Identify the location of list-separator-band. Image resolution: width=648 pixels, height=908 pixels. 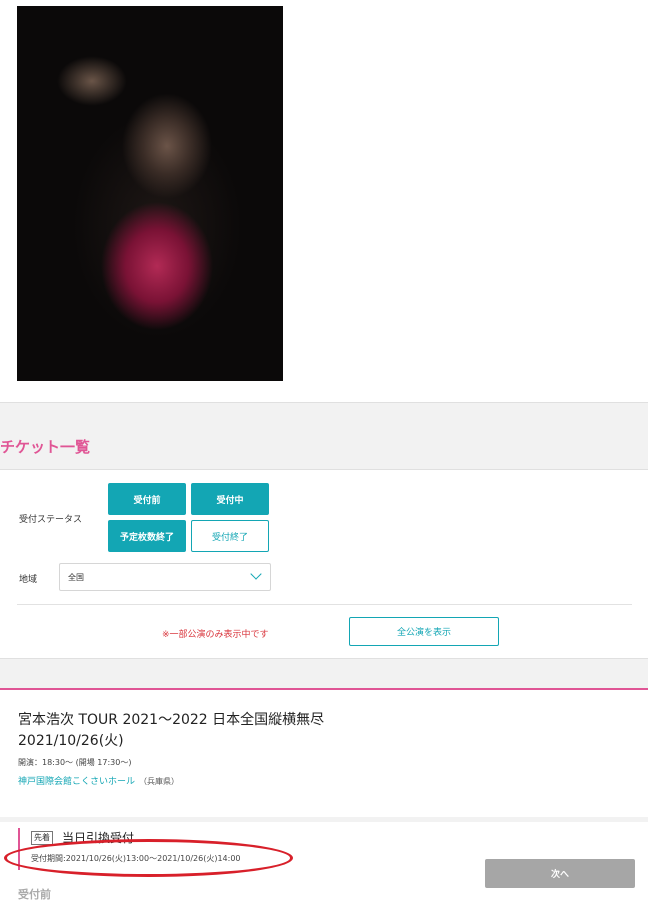
(324, 673).